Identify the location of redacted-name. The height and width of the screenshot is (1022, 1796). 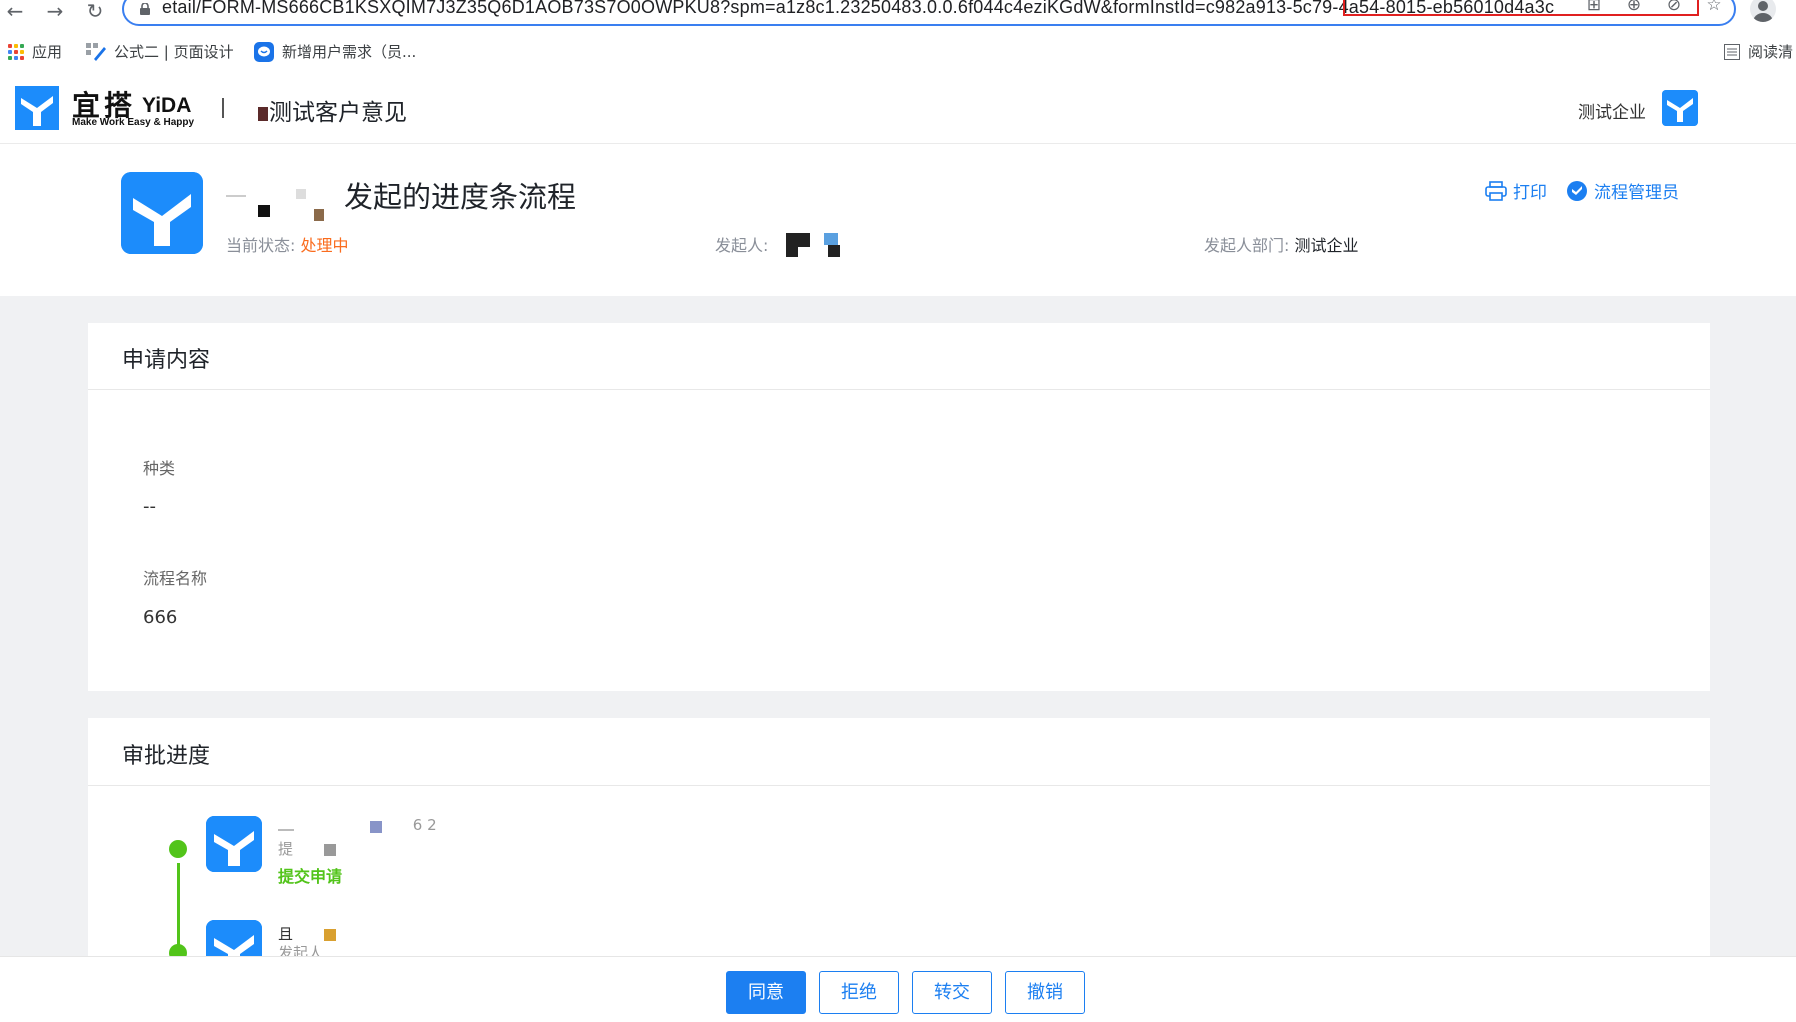
(285, 203).